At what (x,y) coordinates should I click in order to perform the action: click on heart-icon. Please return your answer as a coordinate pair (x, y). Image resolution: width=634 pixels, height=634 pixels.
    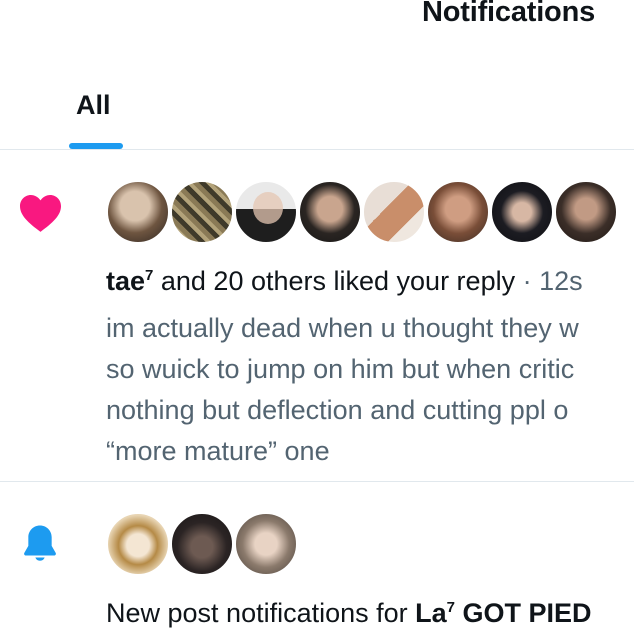
    Looking at the image, I should click on (40, 213).